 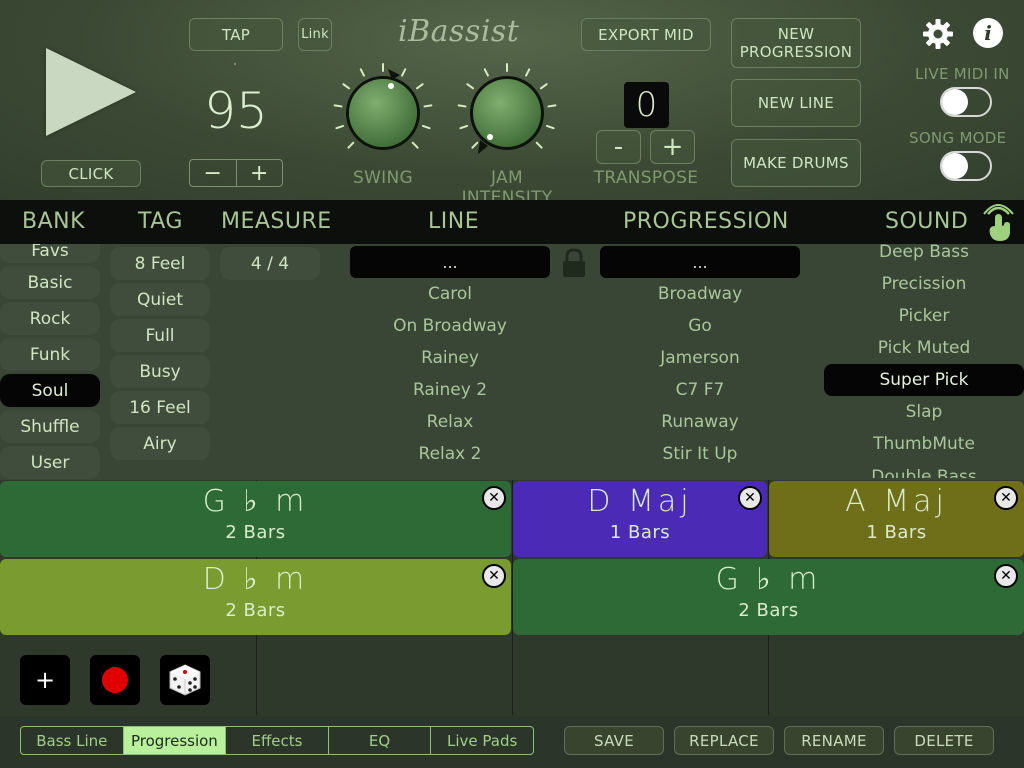 What do you see at coordinates (160, 263) in the screenshot?
I see `tag-item: 8 Feel` at bounding box center [160, 263].